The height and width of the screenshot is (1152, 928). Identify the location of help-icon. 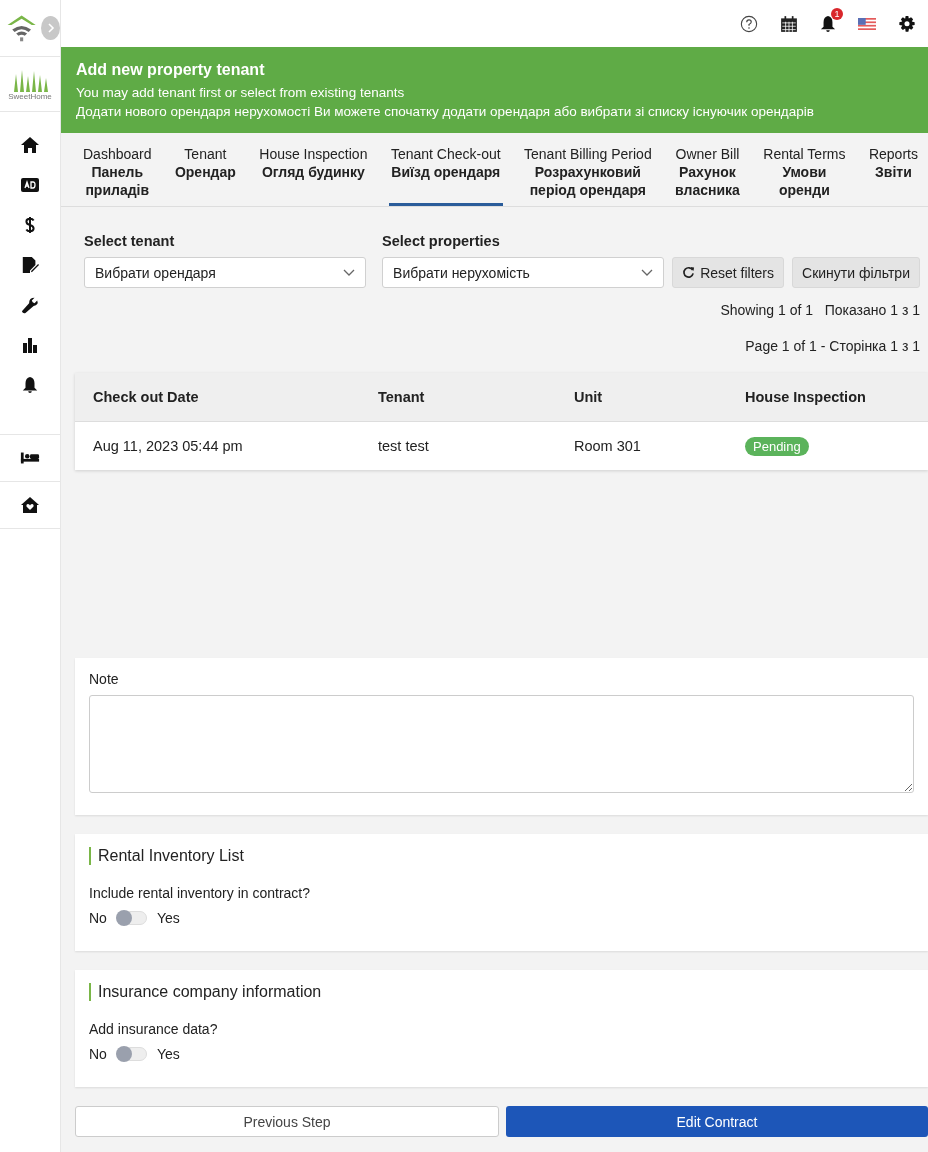
(749, 23).